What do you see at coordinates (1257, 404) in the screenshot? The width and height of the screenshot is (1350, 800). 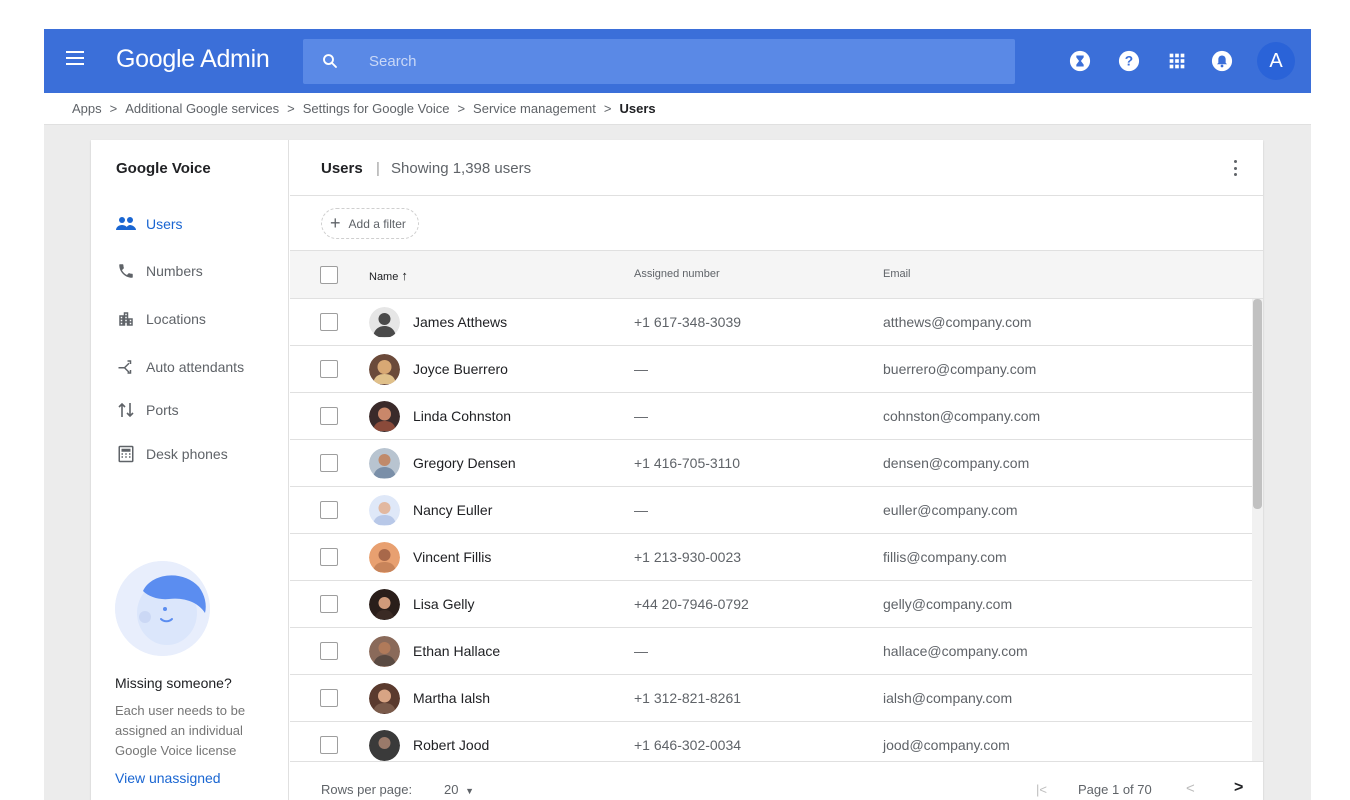 I see `scrollbar-thumb` at bounding box center [1257, 404].